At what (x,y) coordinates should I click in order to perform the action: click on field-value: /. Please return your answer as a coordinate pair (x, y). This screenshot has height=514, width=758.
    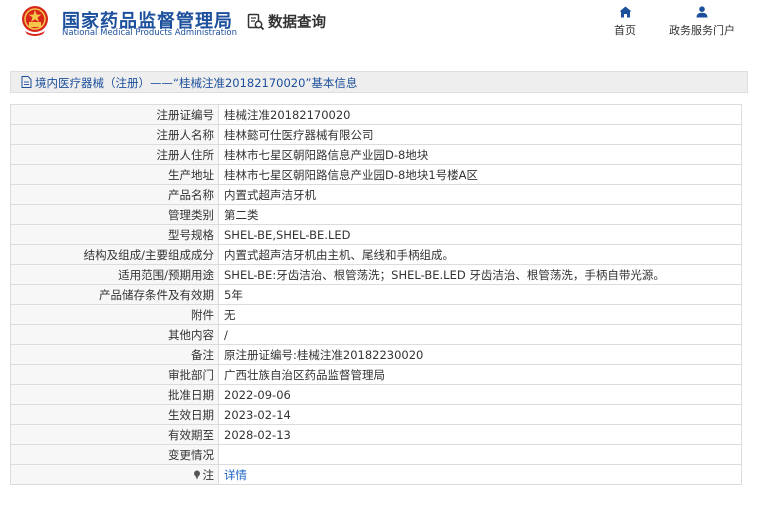
    Looking at the image, I should click on (480, 334).